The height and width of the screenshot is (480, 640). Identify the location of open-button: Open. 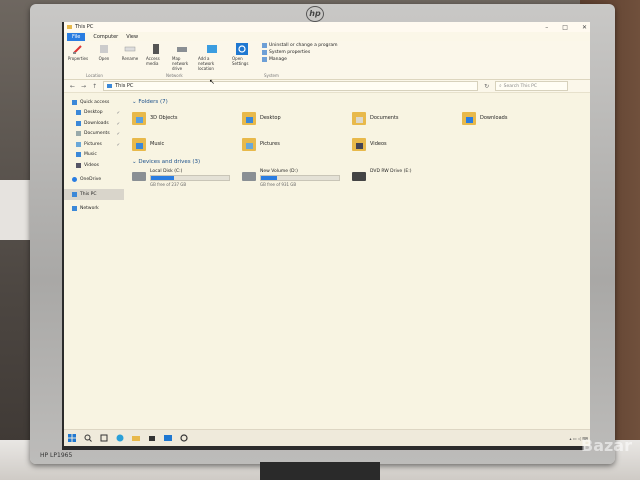
(104, 60).